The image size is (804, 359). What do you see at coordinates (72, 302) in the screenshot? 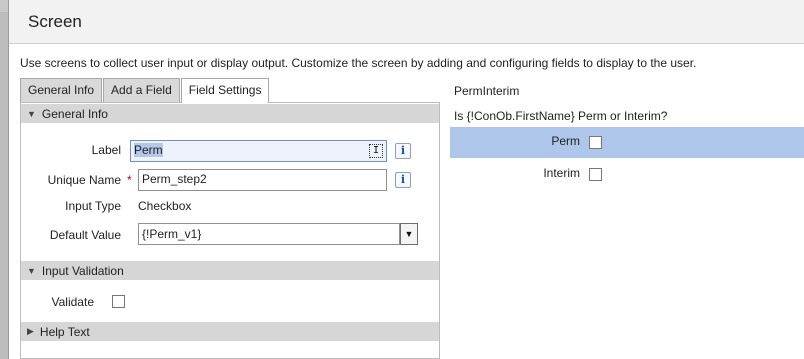
I see `validate-label: Validate` at bounding box center [72, 302].